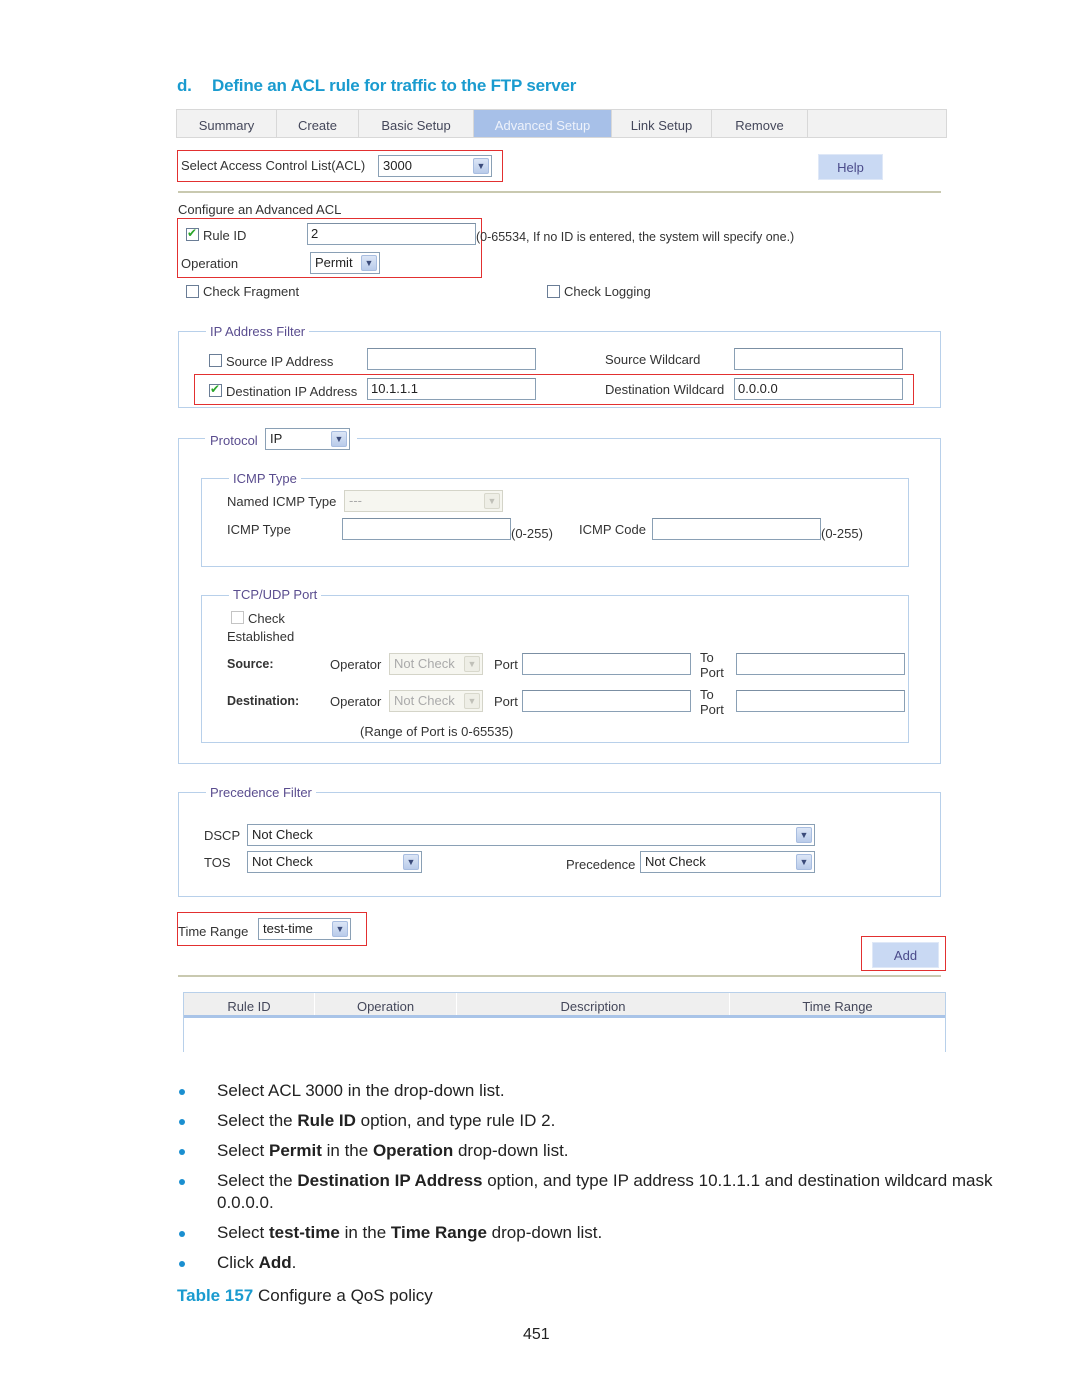  I want to click on tos-select: Not Check ▼, so click(334, 862).